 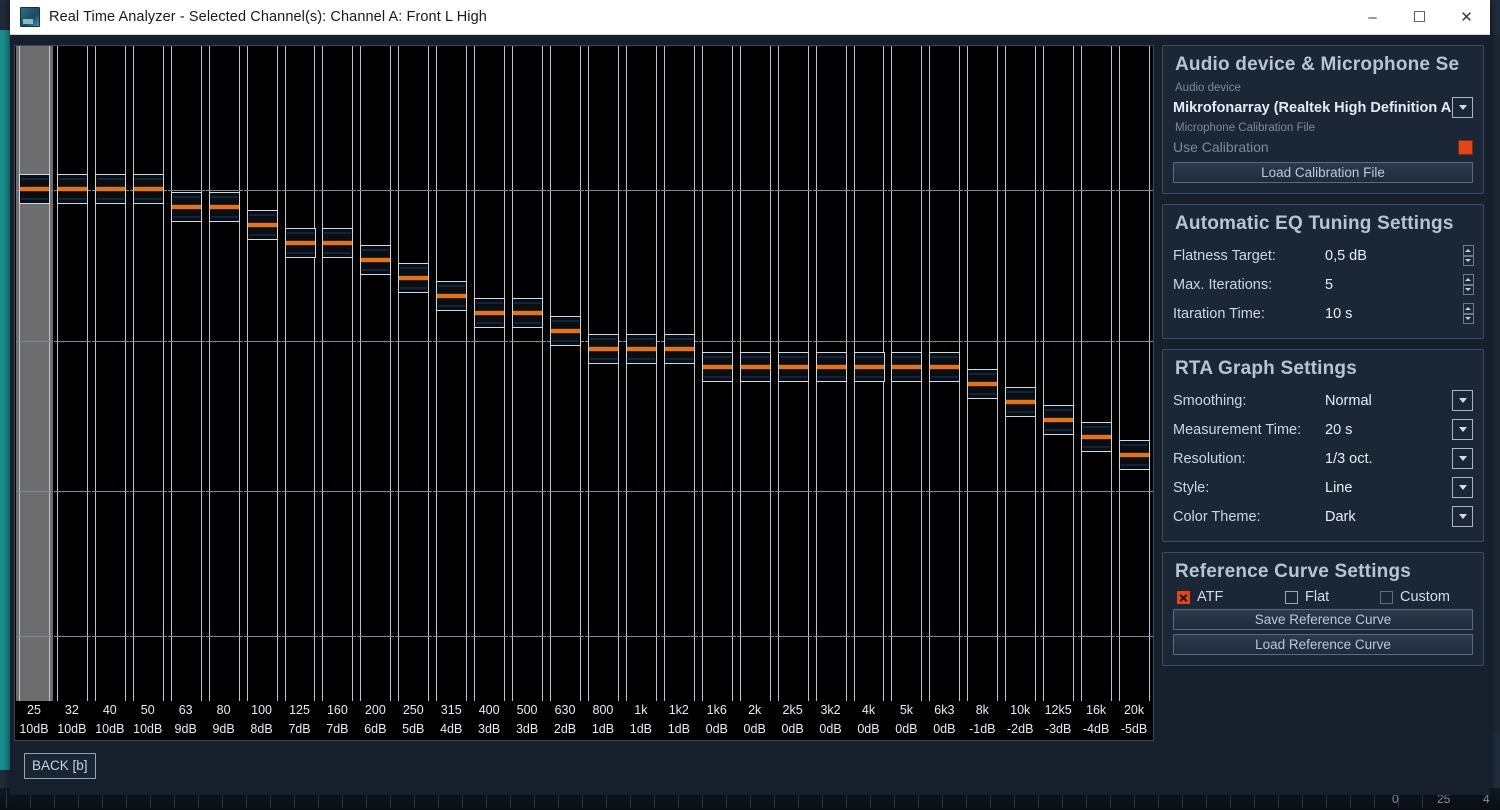 I want to click on eq-slider-handle-20k, so click(x=1135, y=455).